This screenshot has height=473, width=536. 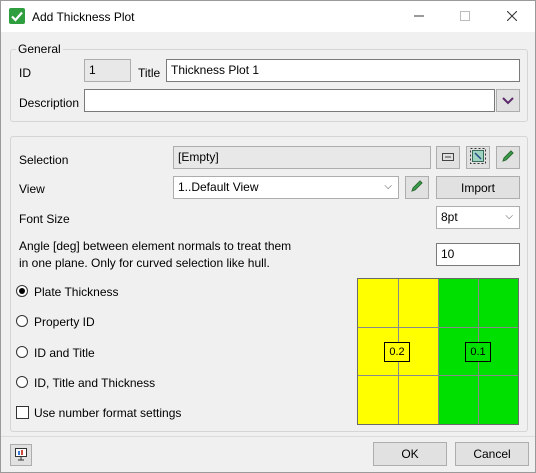 I want to click on maximize-icon, so click(x=465, y=17).